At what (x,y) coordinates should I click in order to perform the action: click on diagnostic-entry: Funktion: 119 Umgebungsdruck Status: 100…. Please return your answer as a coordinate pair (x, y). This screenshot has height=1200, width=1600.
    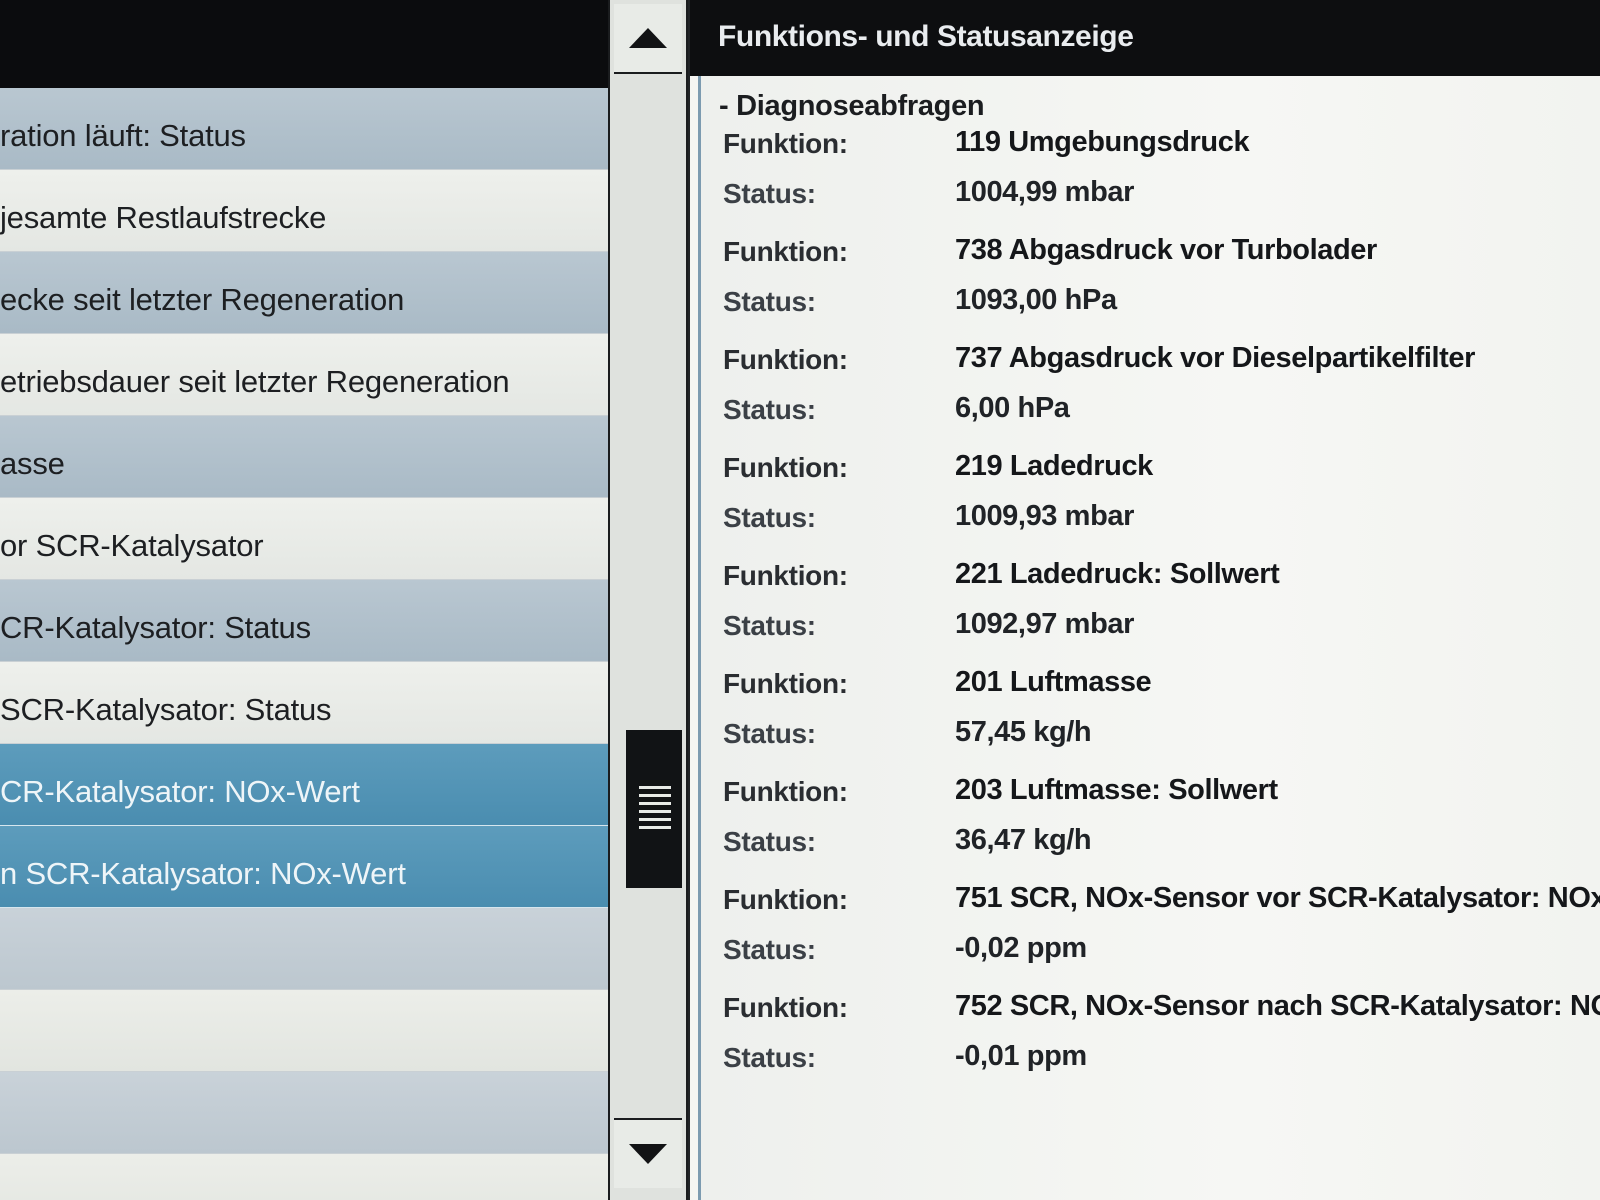
    Looking at the image, I should click on (1161, 174).